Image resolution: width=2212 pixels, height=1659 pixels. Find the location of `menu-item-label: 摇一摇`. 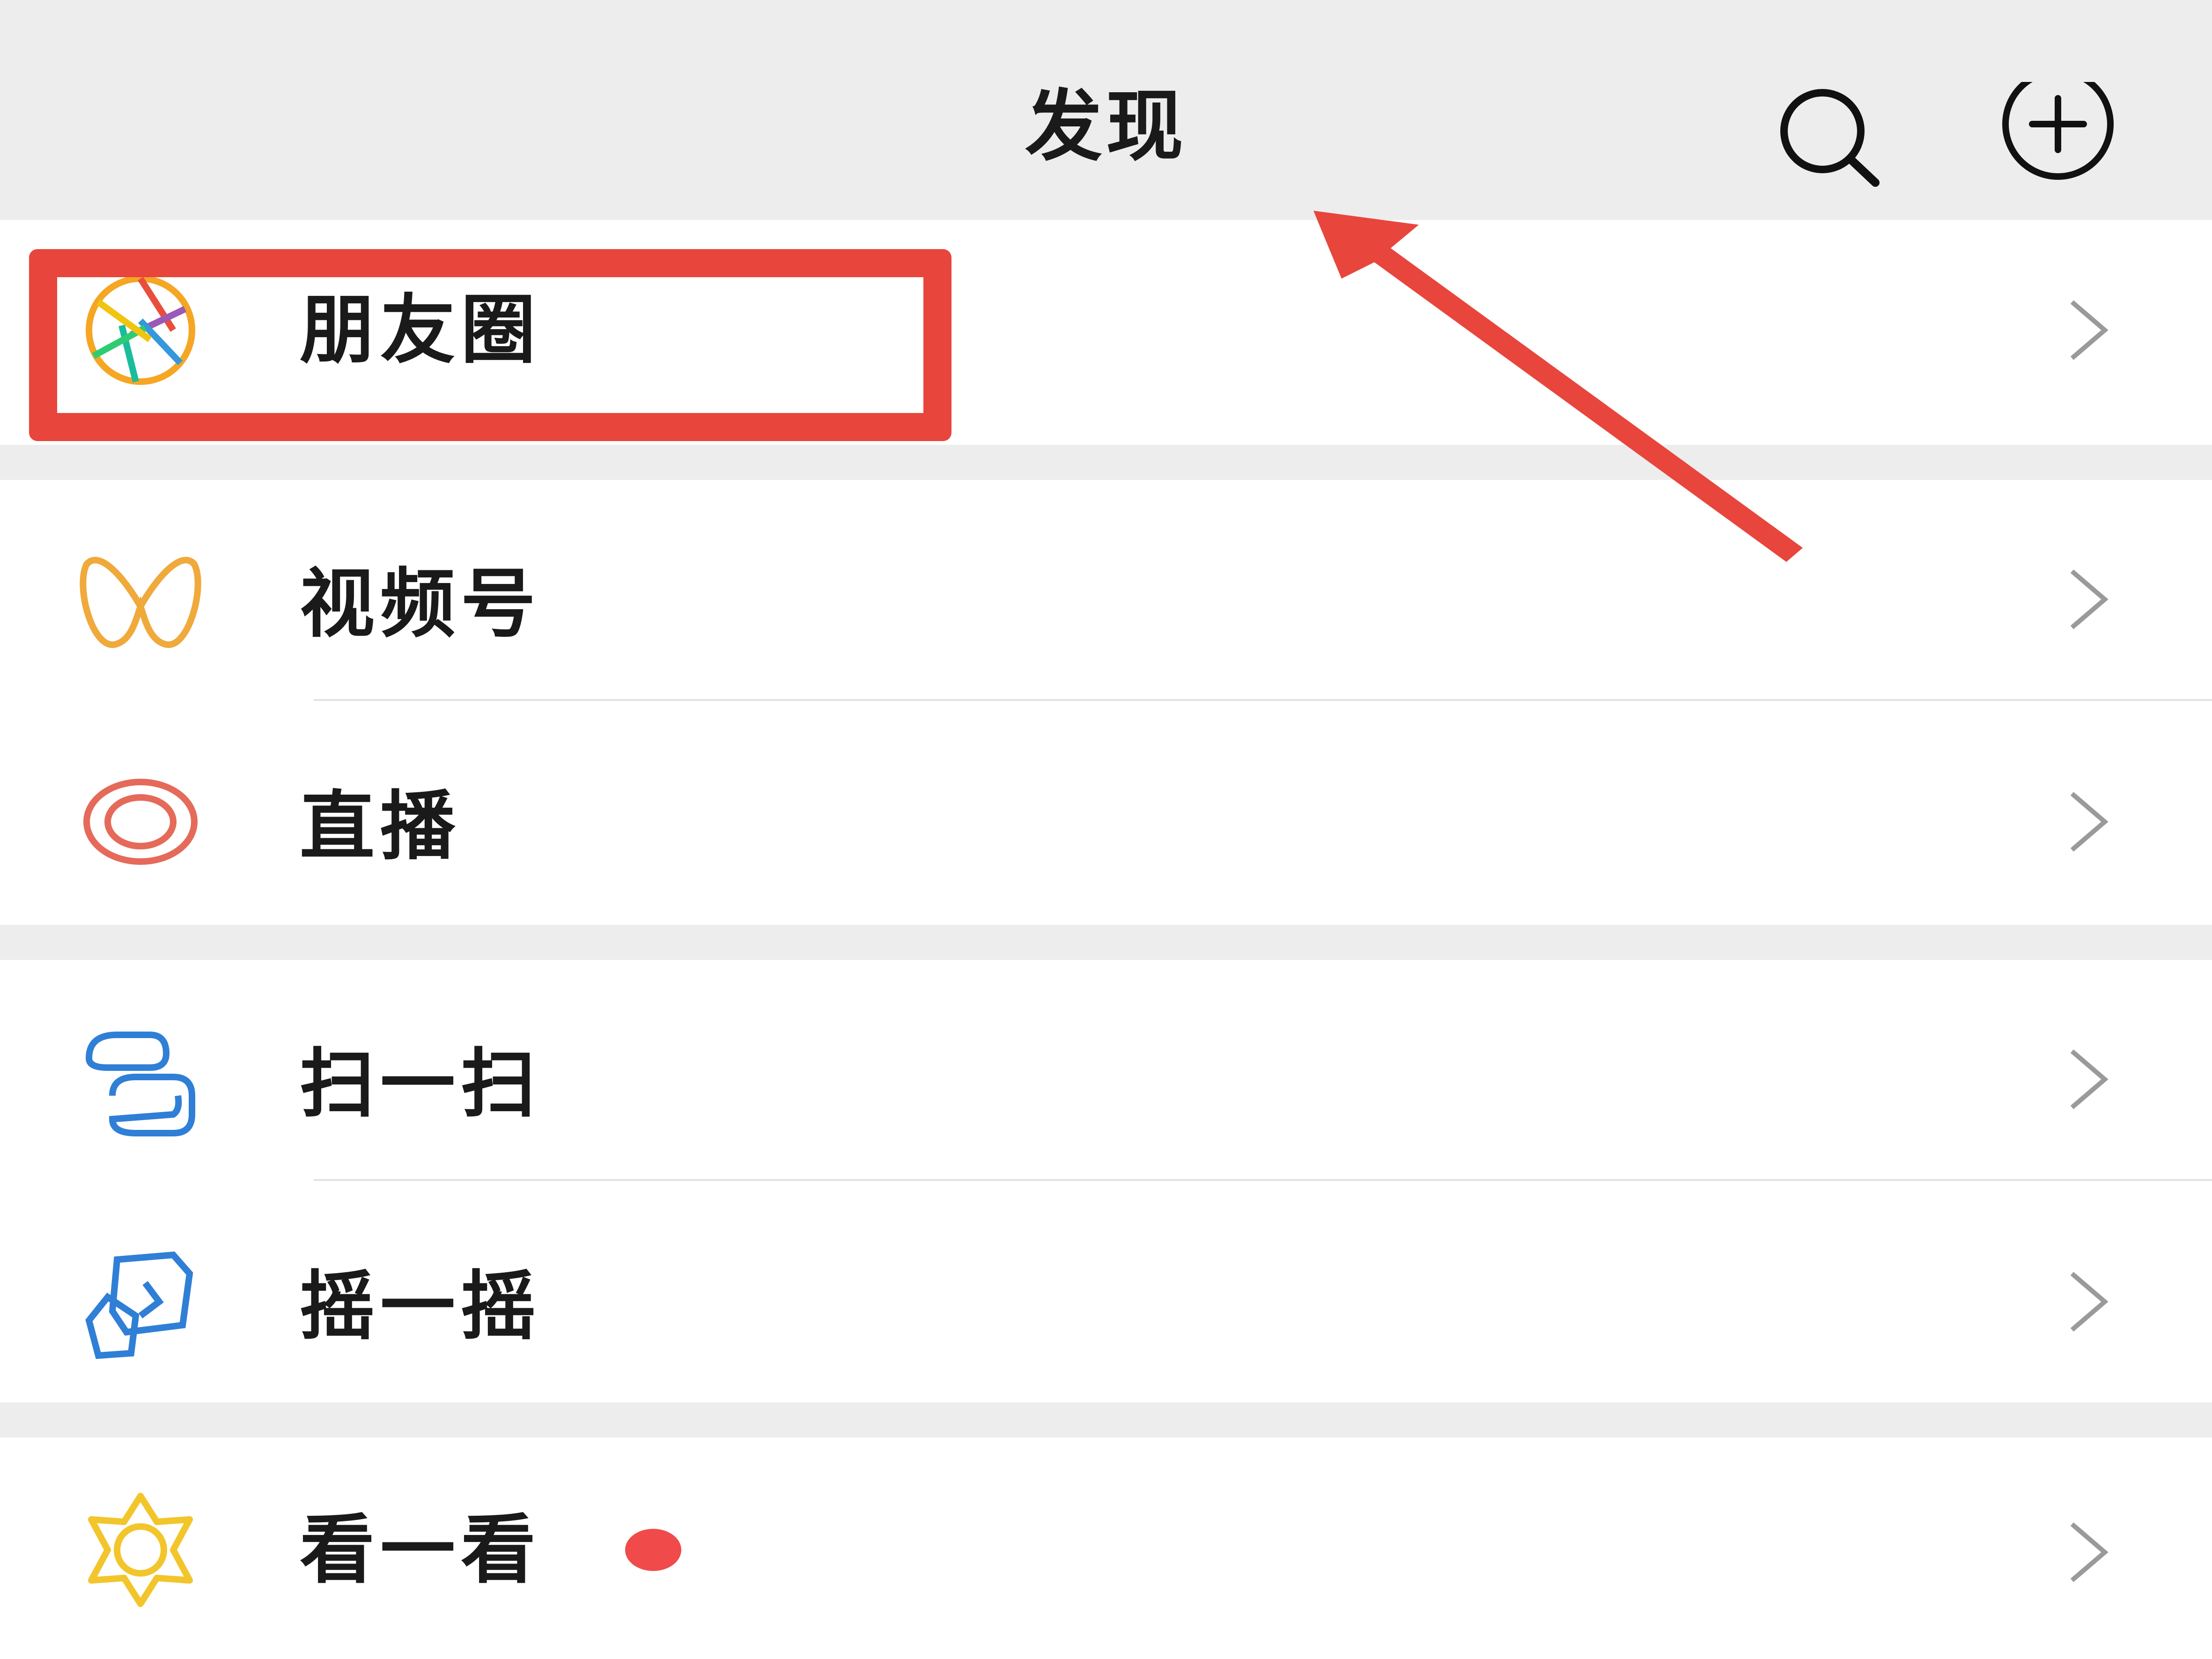

menu-item-label: 摇一摇 is located at coordinates (421, 1306).